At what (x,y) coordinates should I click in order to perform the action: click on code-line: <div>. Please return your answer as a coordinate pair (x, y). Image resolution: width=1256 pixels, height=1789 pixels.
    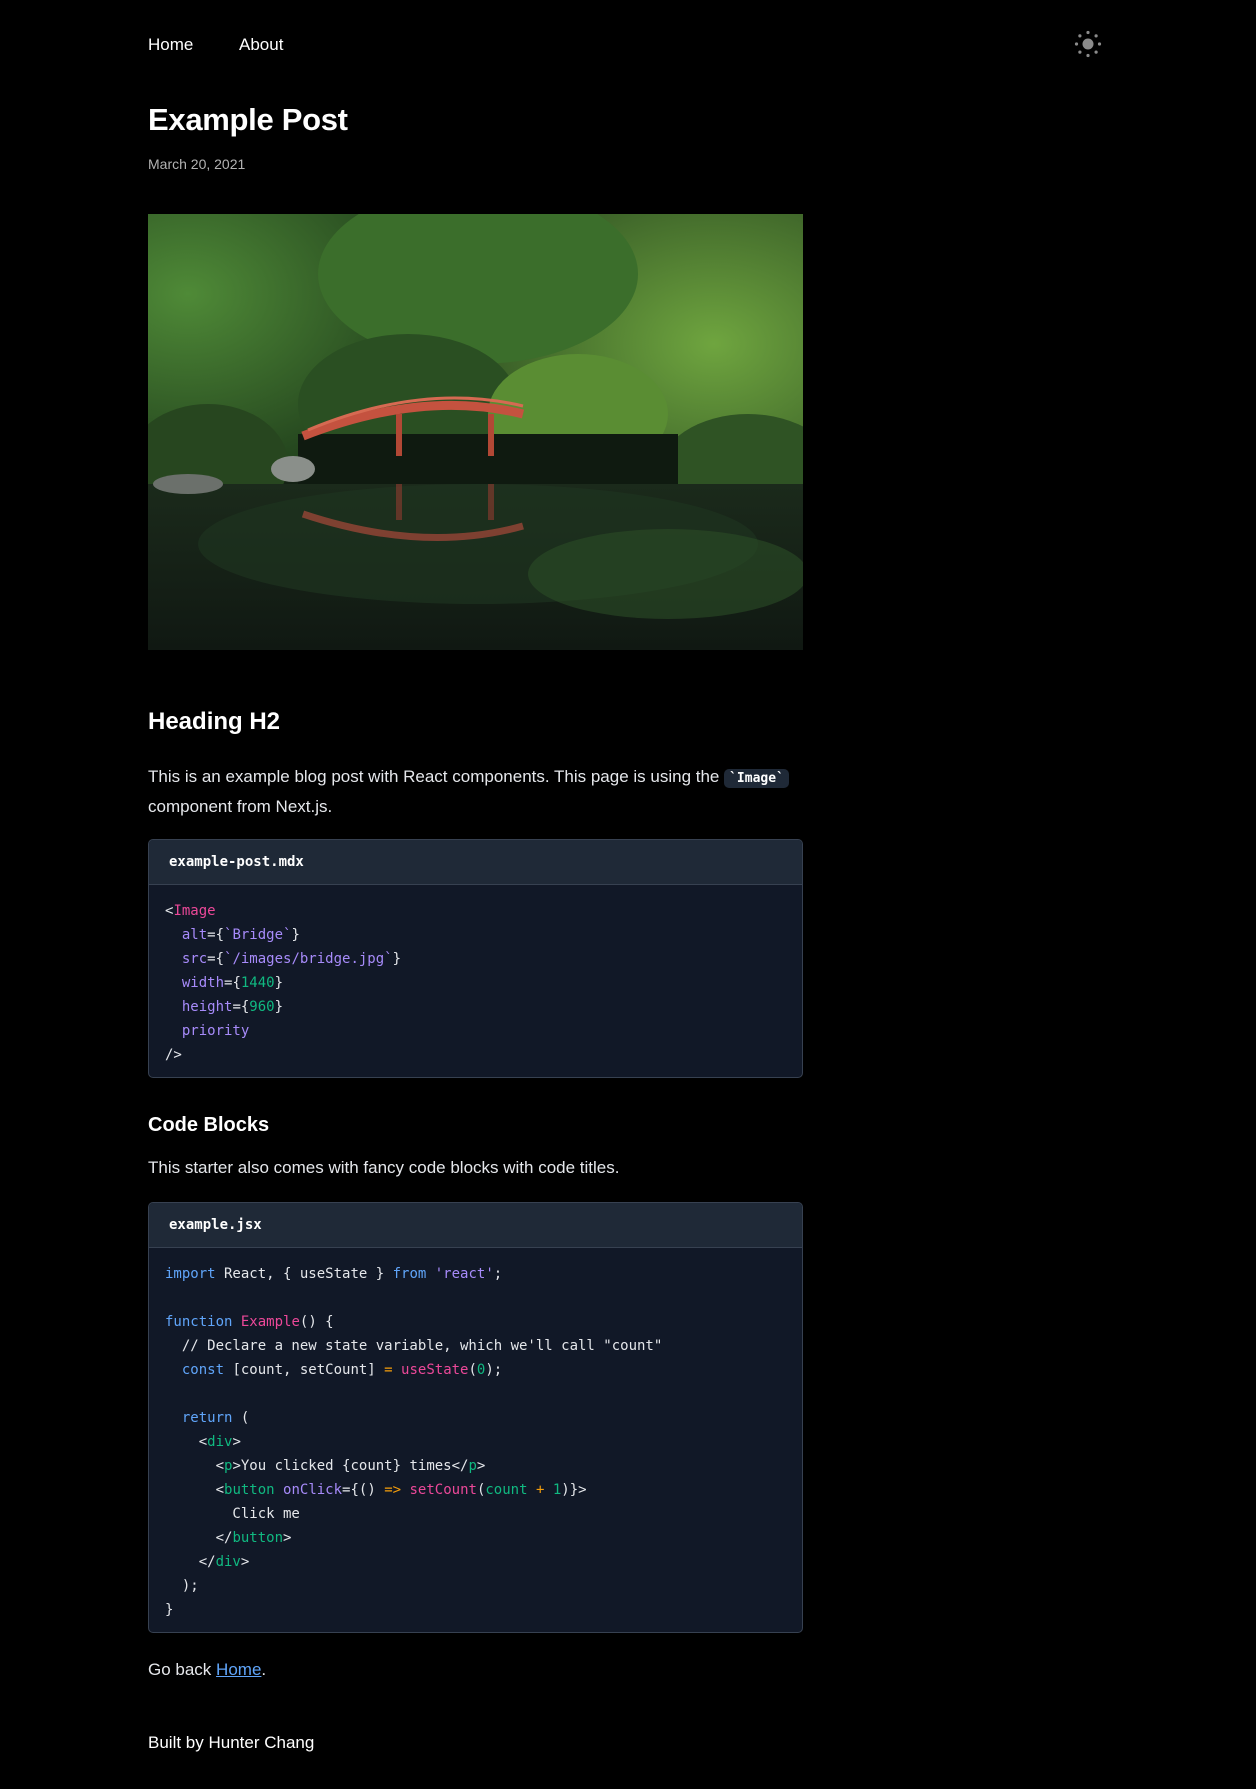
    Looking at the image, I should click on (203, 1442).